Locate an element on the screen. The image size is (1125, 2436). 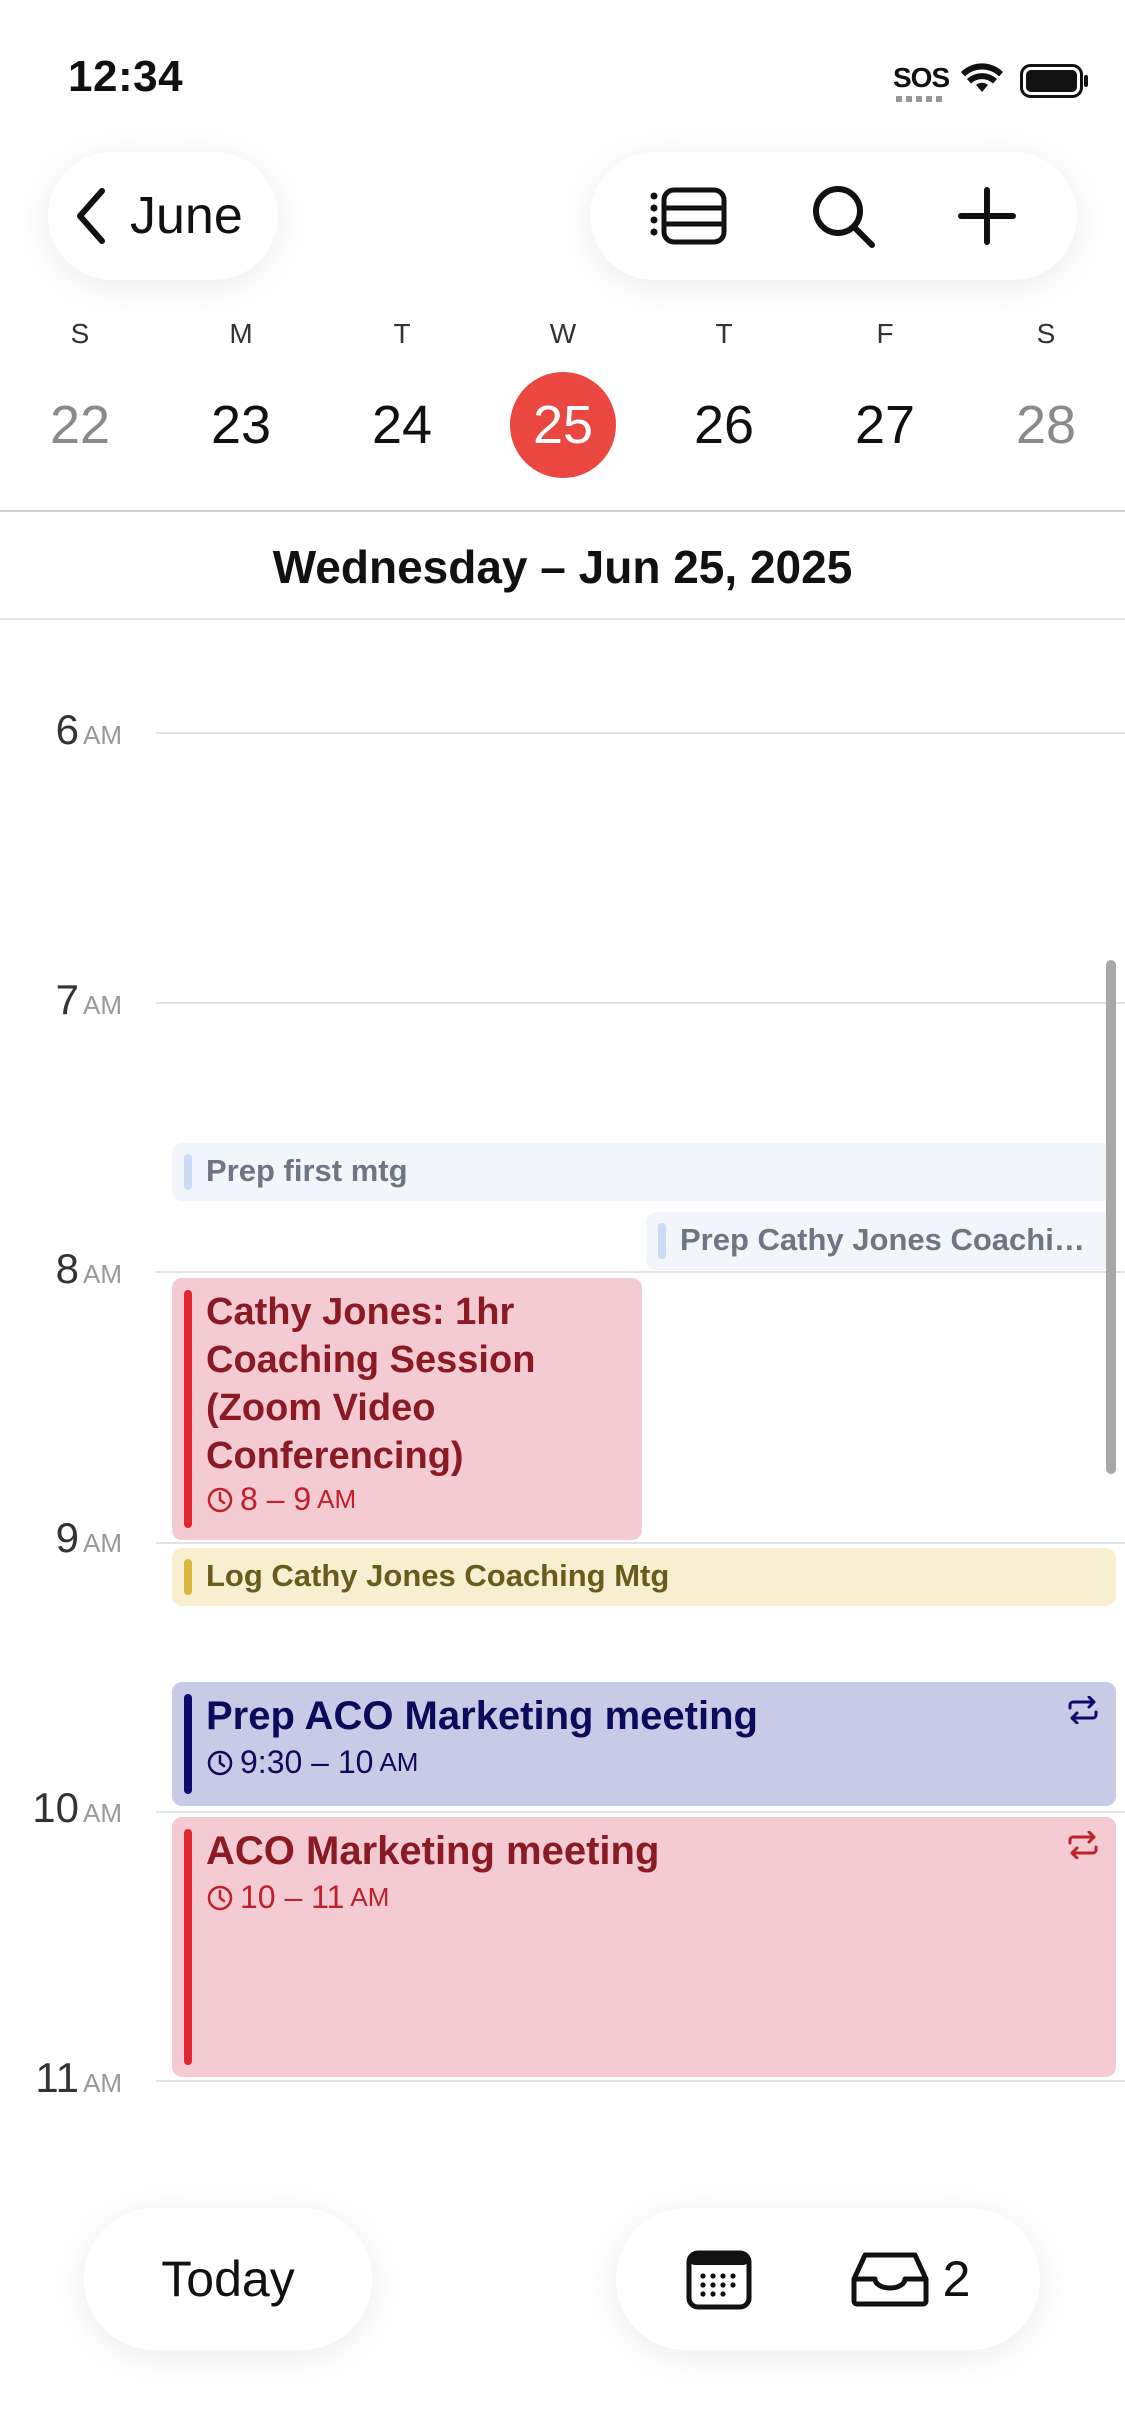
calendars-icon is located at coordinates (719, 2279).